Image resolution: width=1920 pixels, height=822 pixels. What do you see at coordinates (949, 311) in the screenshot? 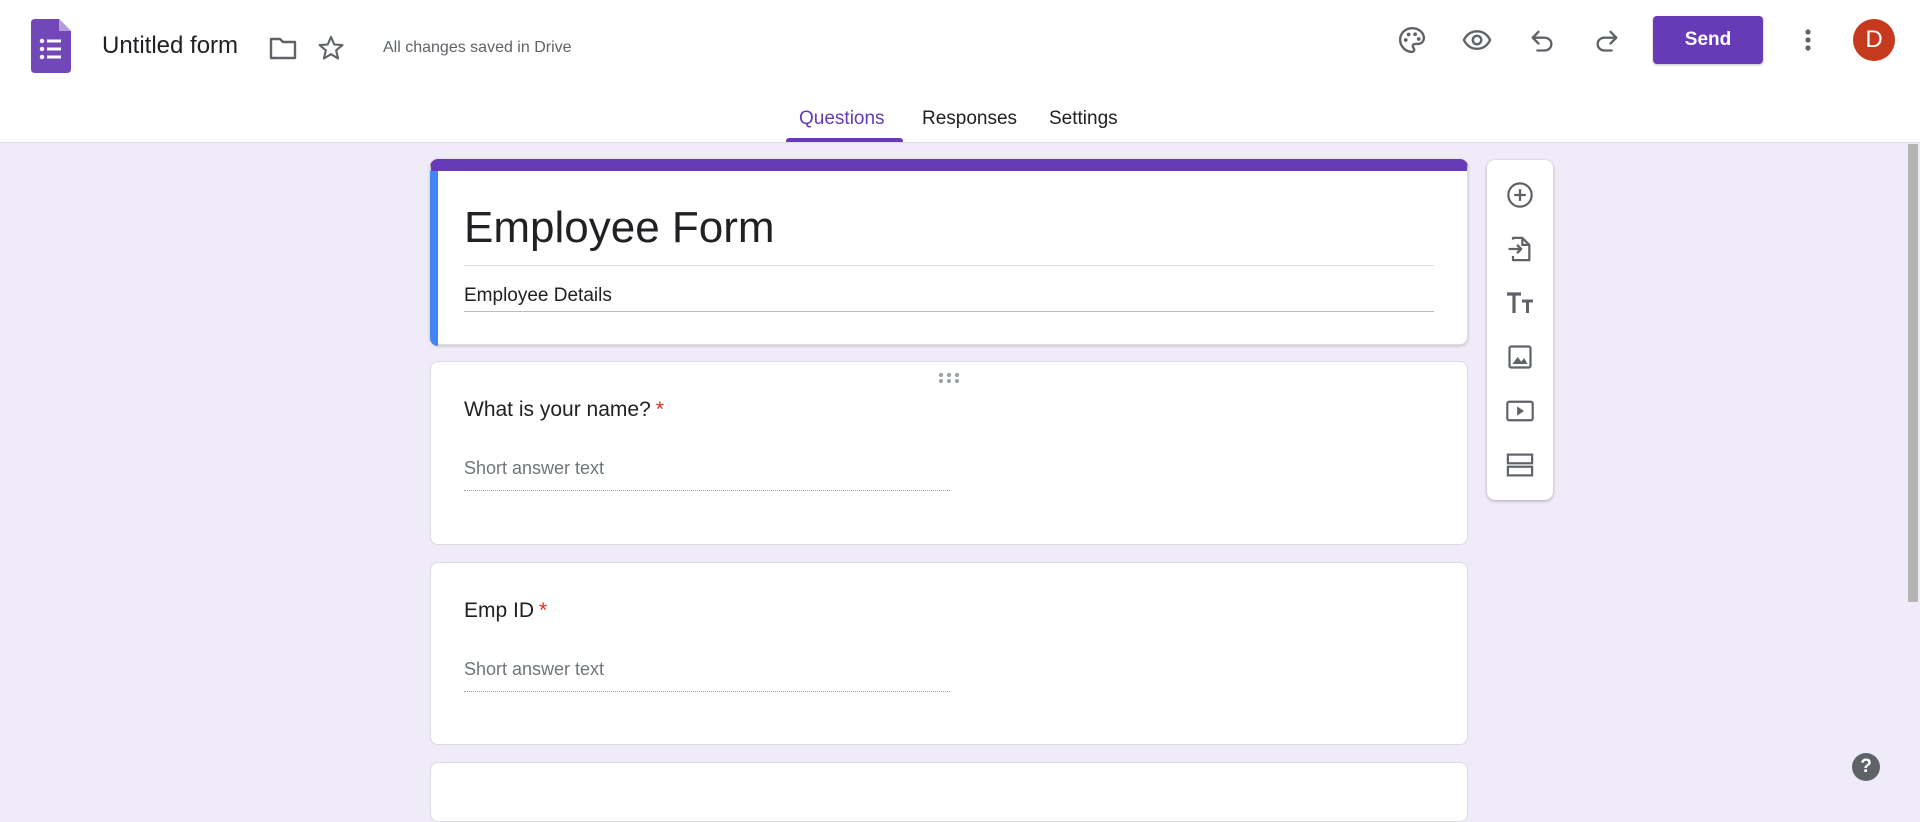
I see `description-underline` at bounding box center [949, 311].